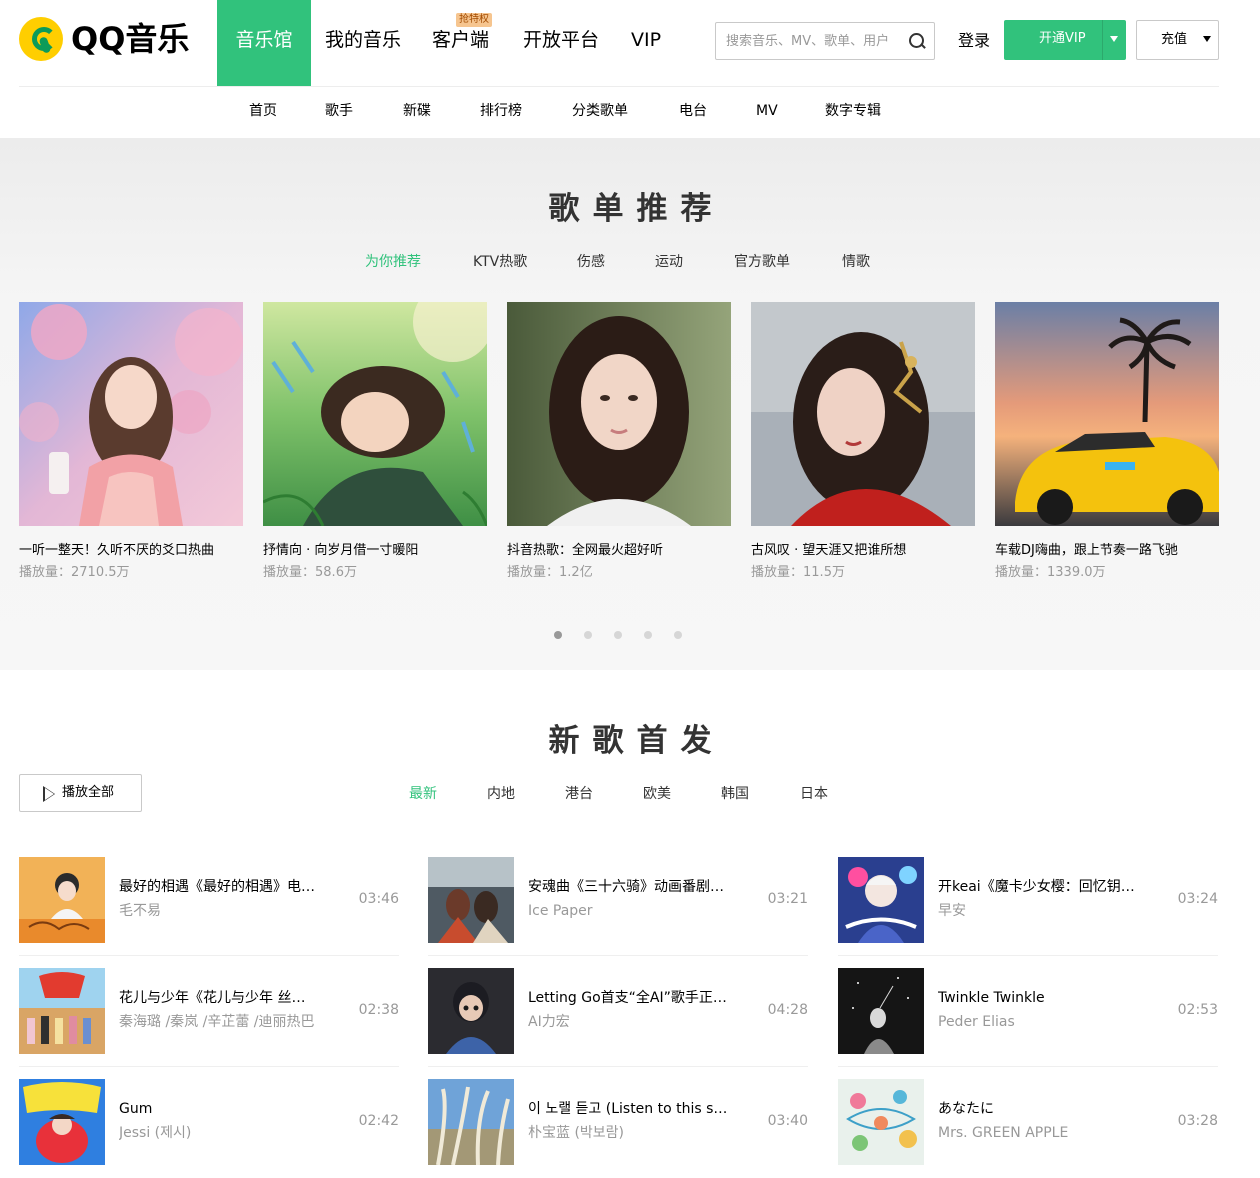  What do you see at coordinates (219, 1133) in the screenshot?
I see `song-artist: Jessi (제시)` at bounding box center [219, 1133].